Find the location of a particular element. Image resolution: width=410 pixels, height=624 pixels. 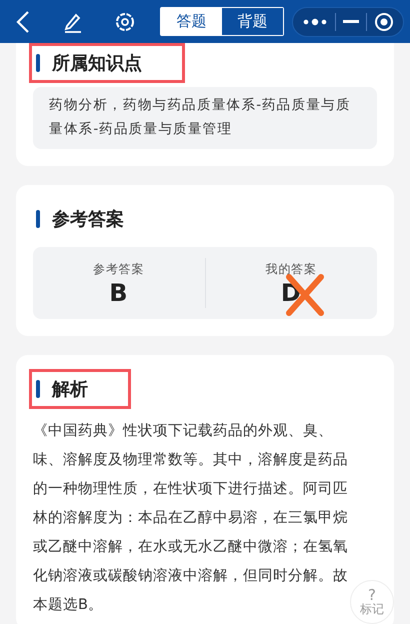

section-title: 参考答案 is located at coordinates (88, 219).